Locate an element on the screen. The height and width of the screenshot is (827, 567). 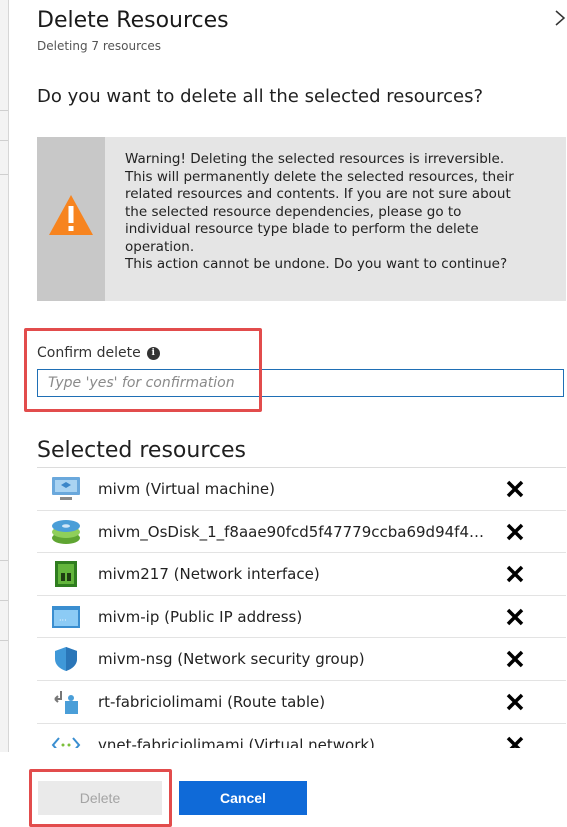
list-item: mivm (Virtual machine) is located at coordinates (301, 489).